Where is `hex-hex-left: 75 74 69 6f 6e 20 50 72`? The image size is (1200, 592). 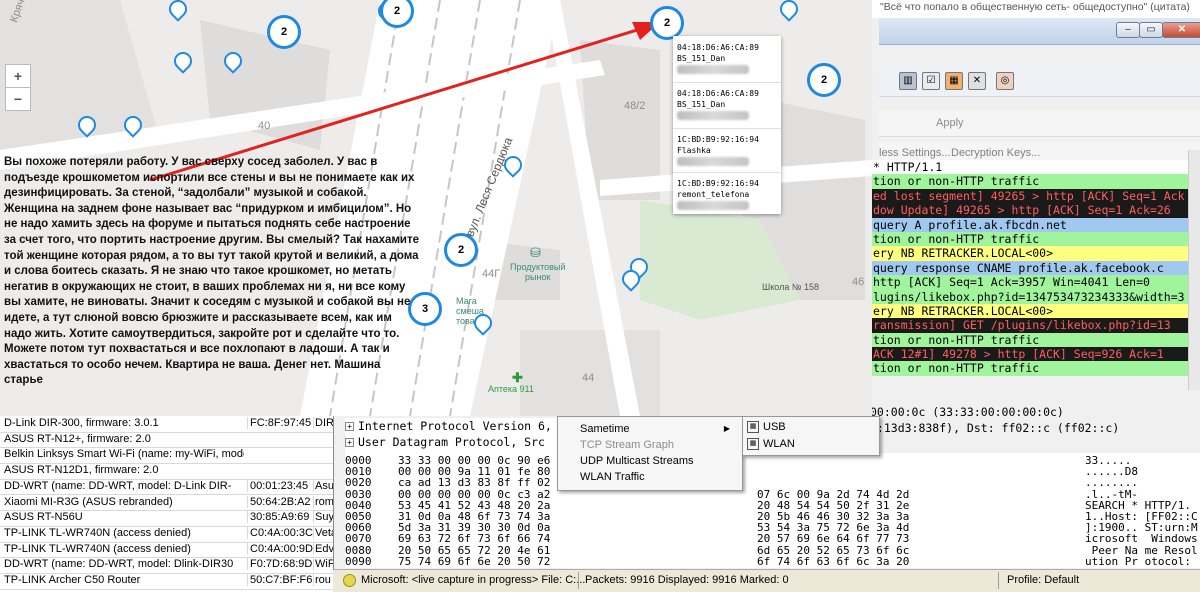 hex-hex-left: 75 74 69 6f 6e 20 50 72 is located at coordinates (474, 561).